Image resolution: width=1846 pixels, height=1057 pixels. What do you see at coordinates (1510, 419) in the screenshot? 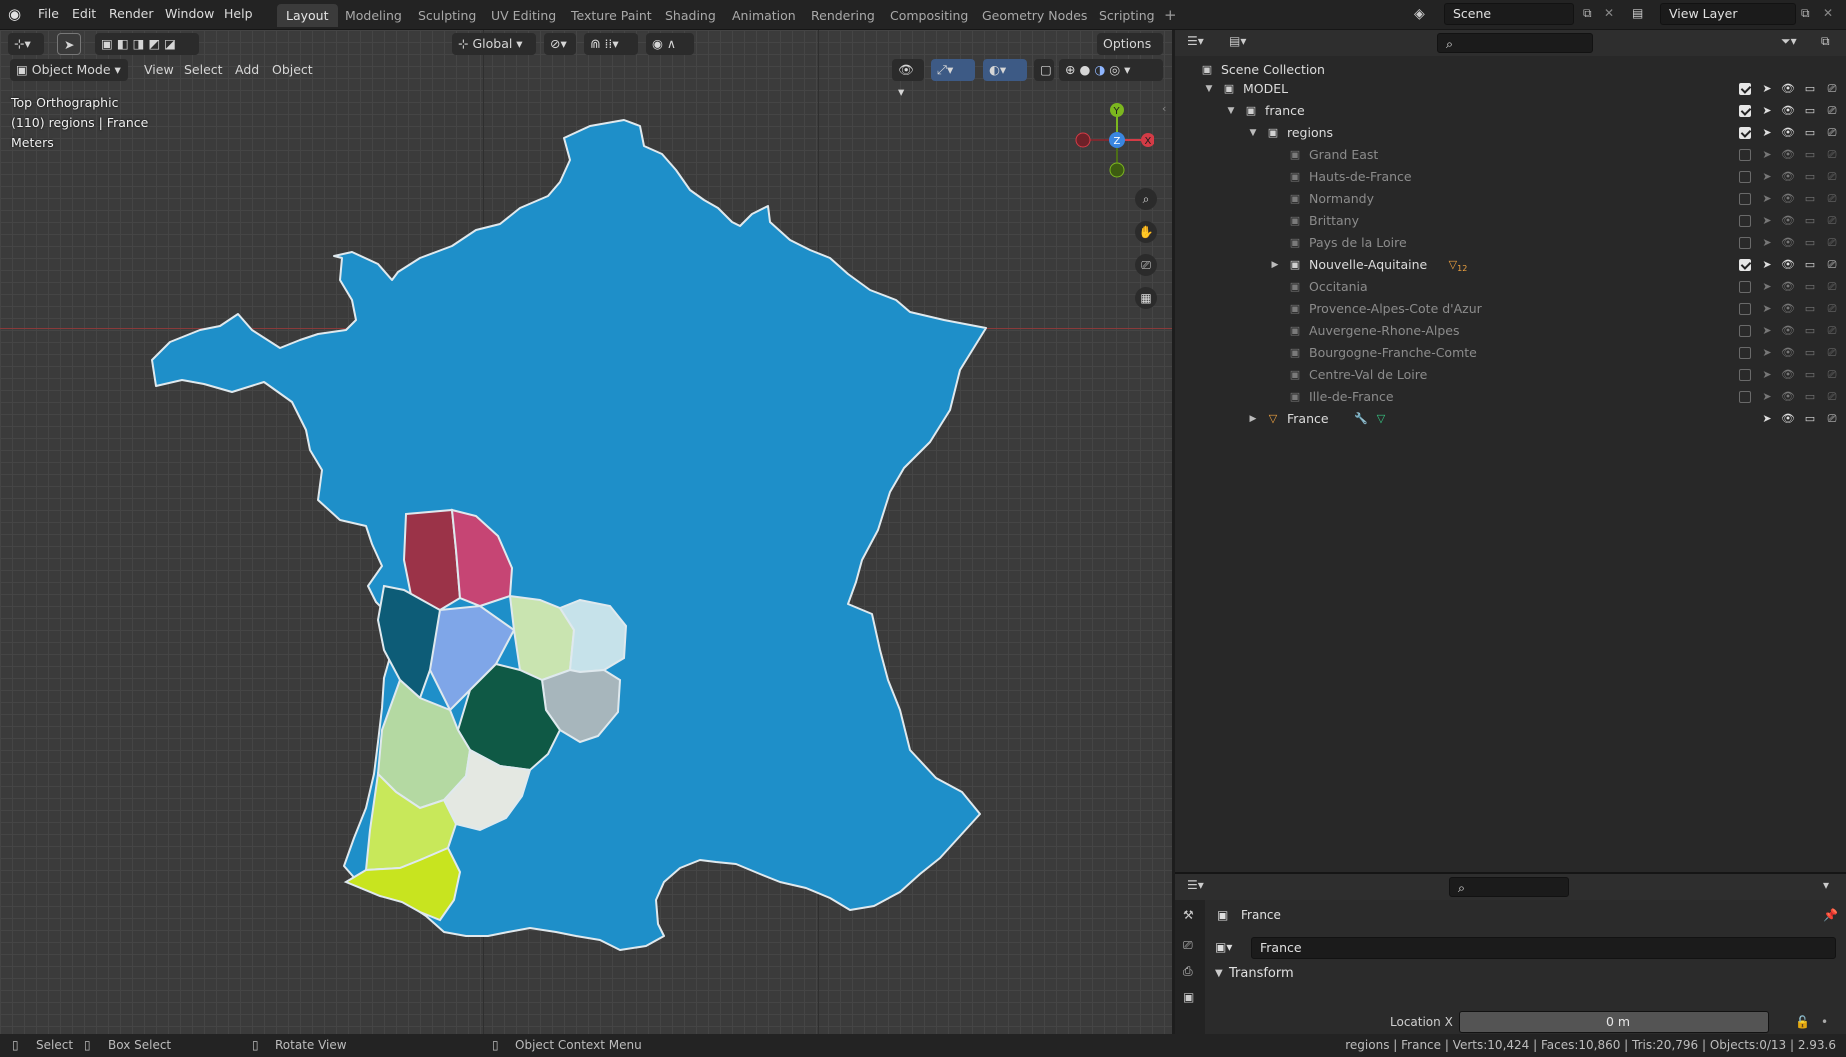
I see `outliner-row: ▶ ▽ France 🔧 ▽ ➤ 👁 ▭ ⎚` at bounding box center [1510, 419].